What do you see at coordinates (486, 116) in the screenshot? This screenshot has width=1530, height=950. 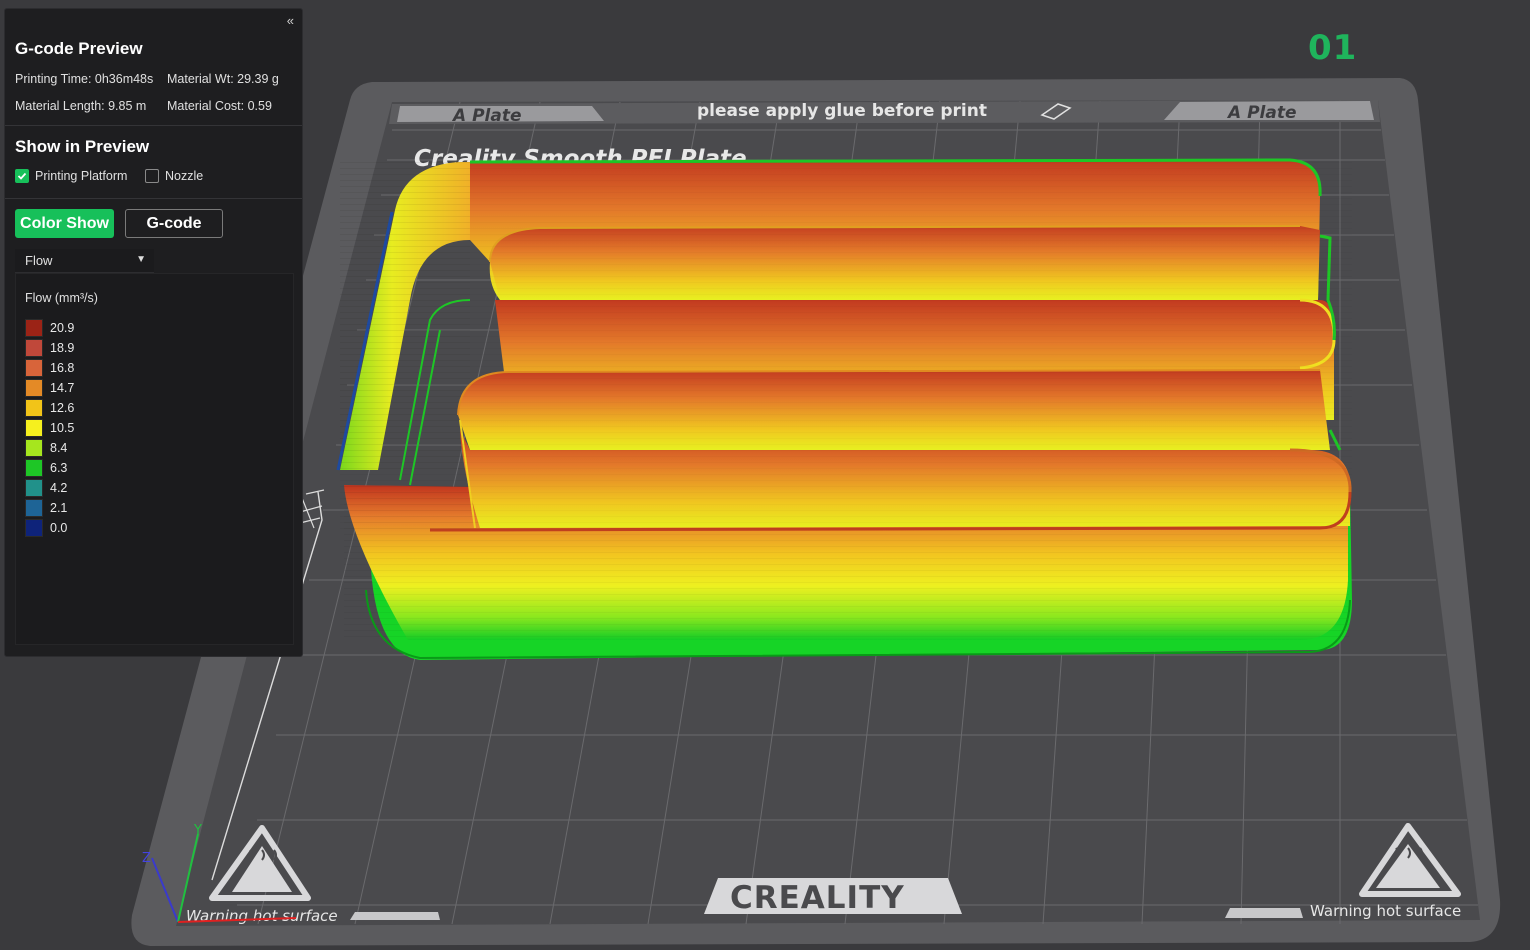 I see `left-plate-tab: A Plate` at bounding box center [486, 116].